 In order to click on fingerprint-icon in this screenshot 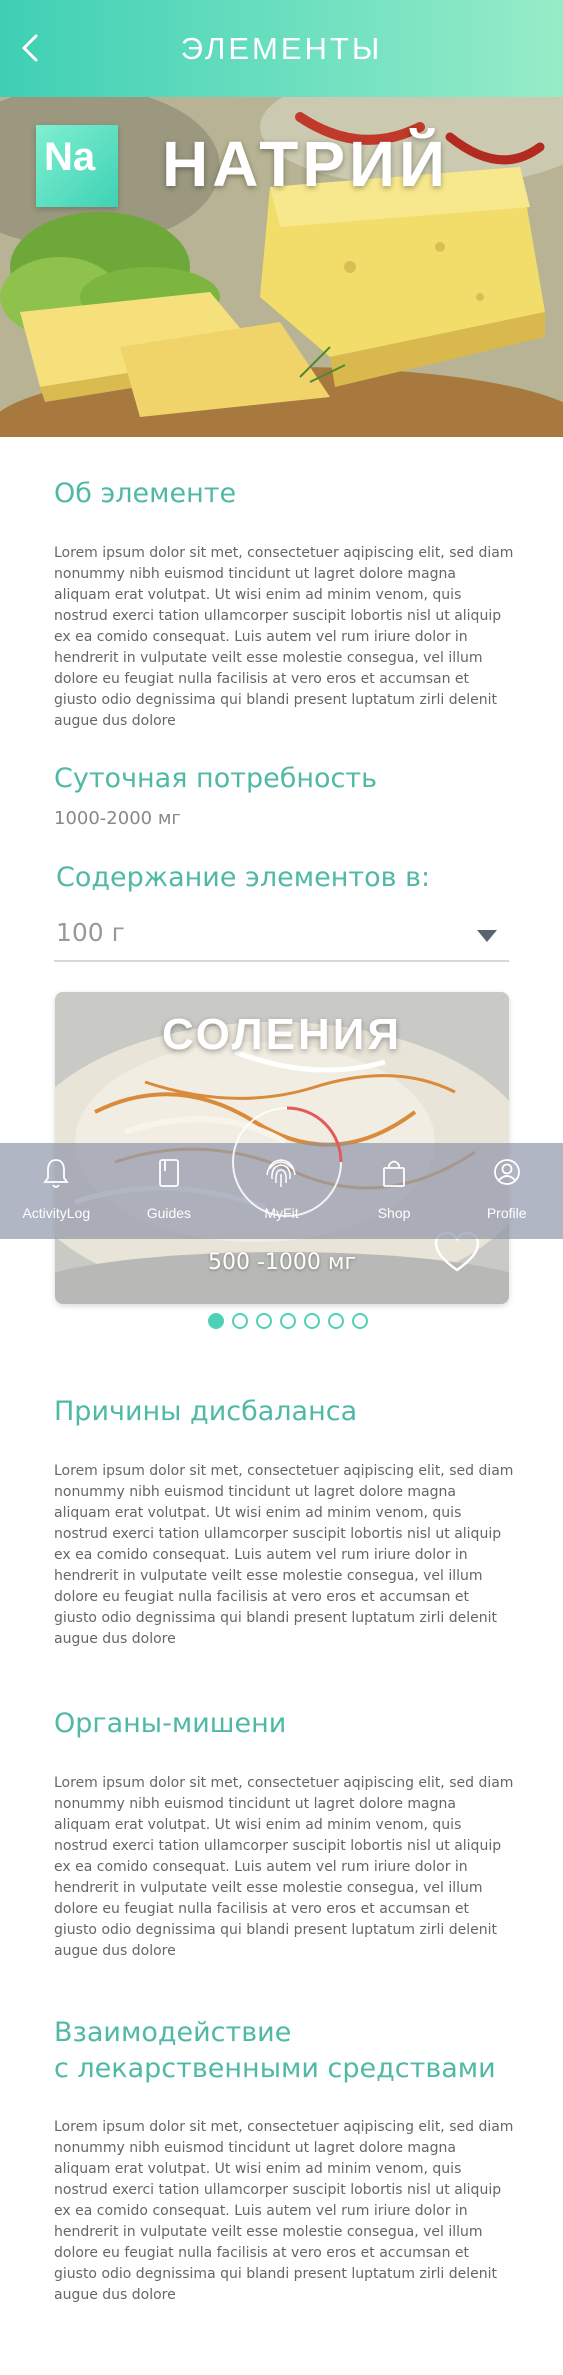, I will do `click(281, 1173)`.